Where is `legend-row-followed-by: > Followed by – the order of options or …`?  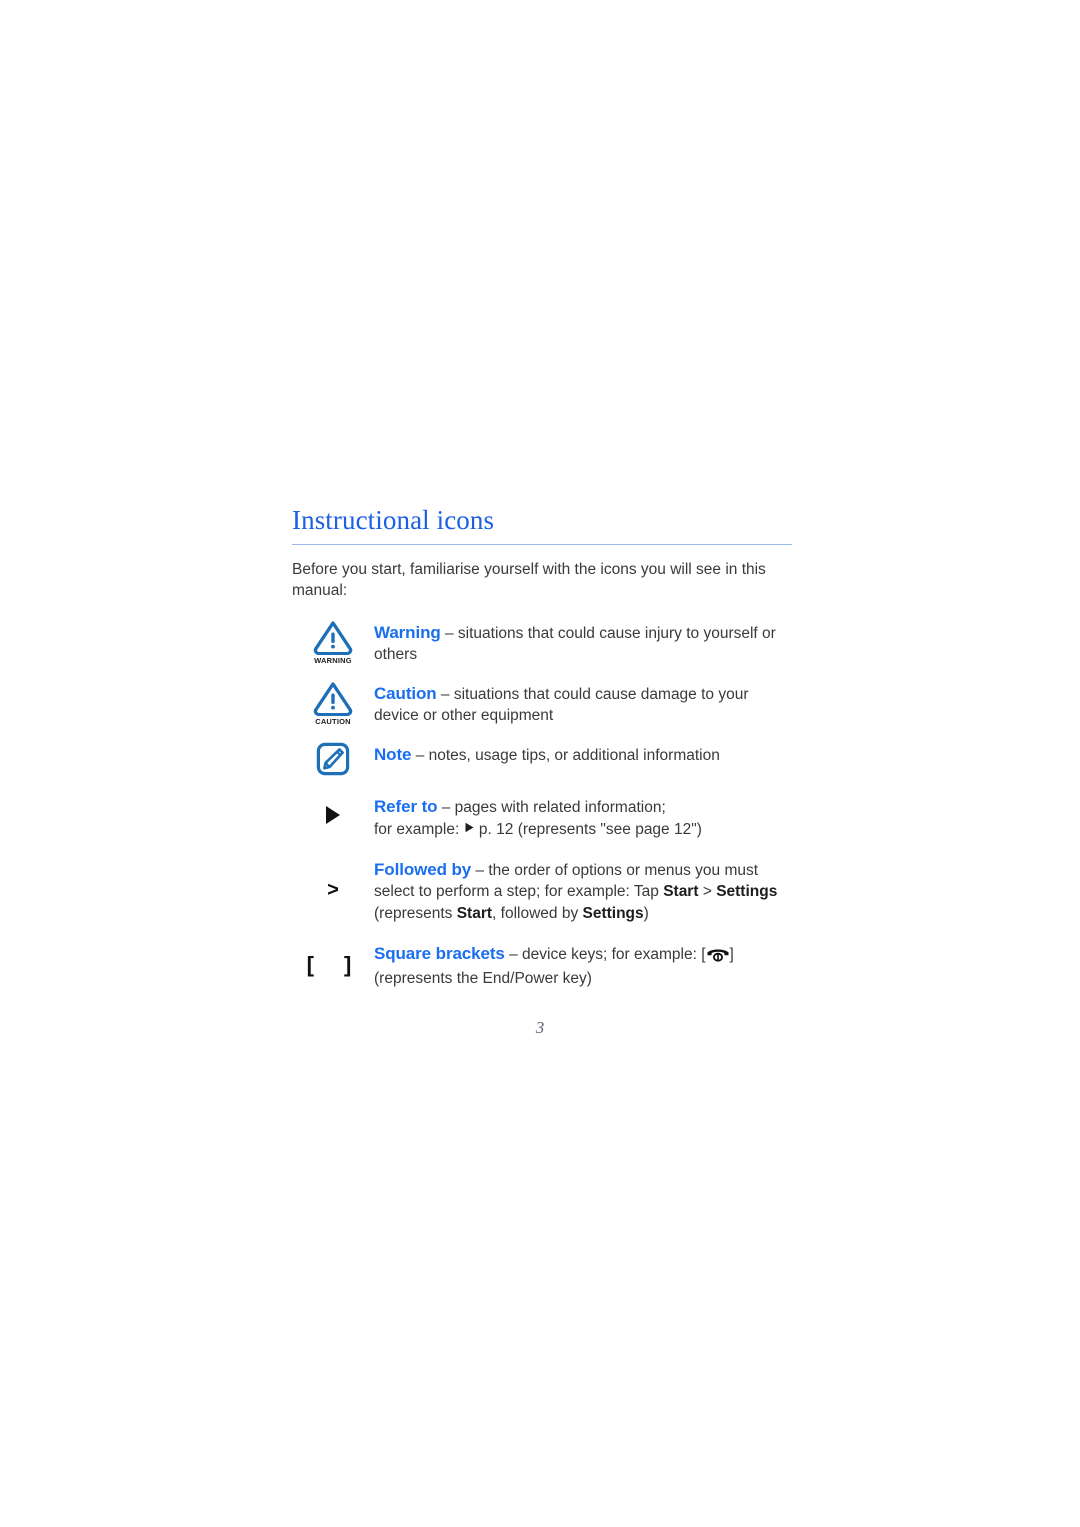 legend-row-followed-by: > Followed by – the order of options or … is located at coordinates (542, 890).